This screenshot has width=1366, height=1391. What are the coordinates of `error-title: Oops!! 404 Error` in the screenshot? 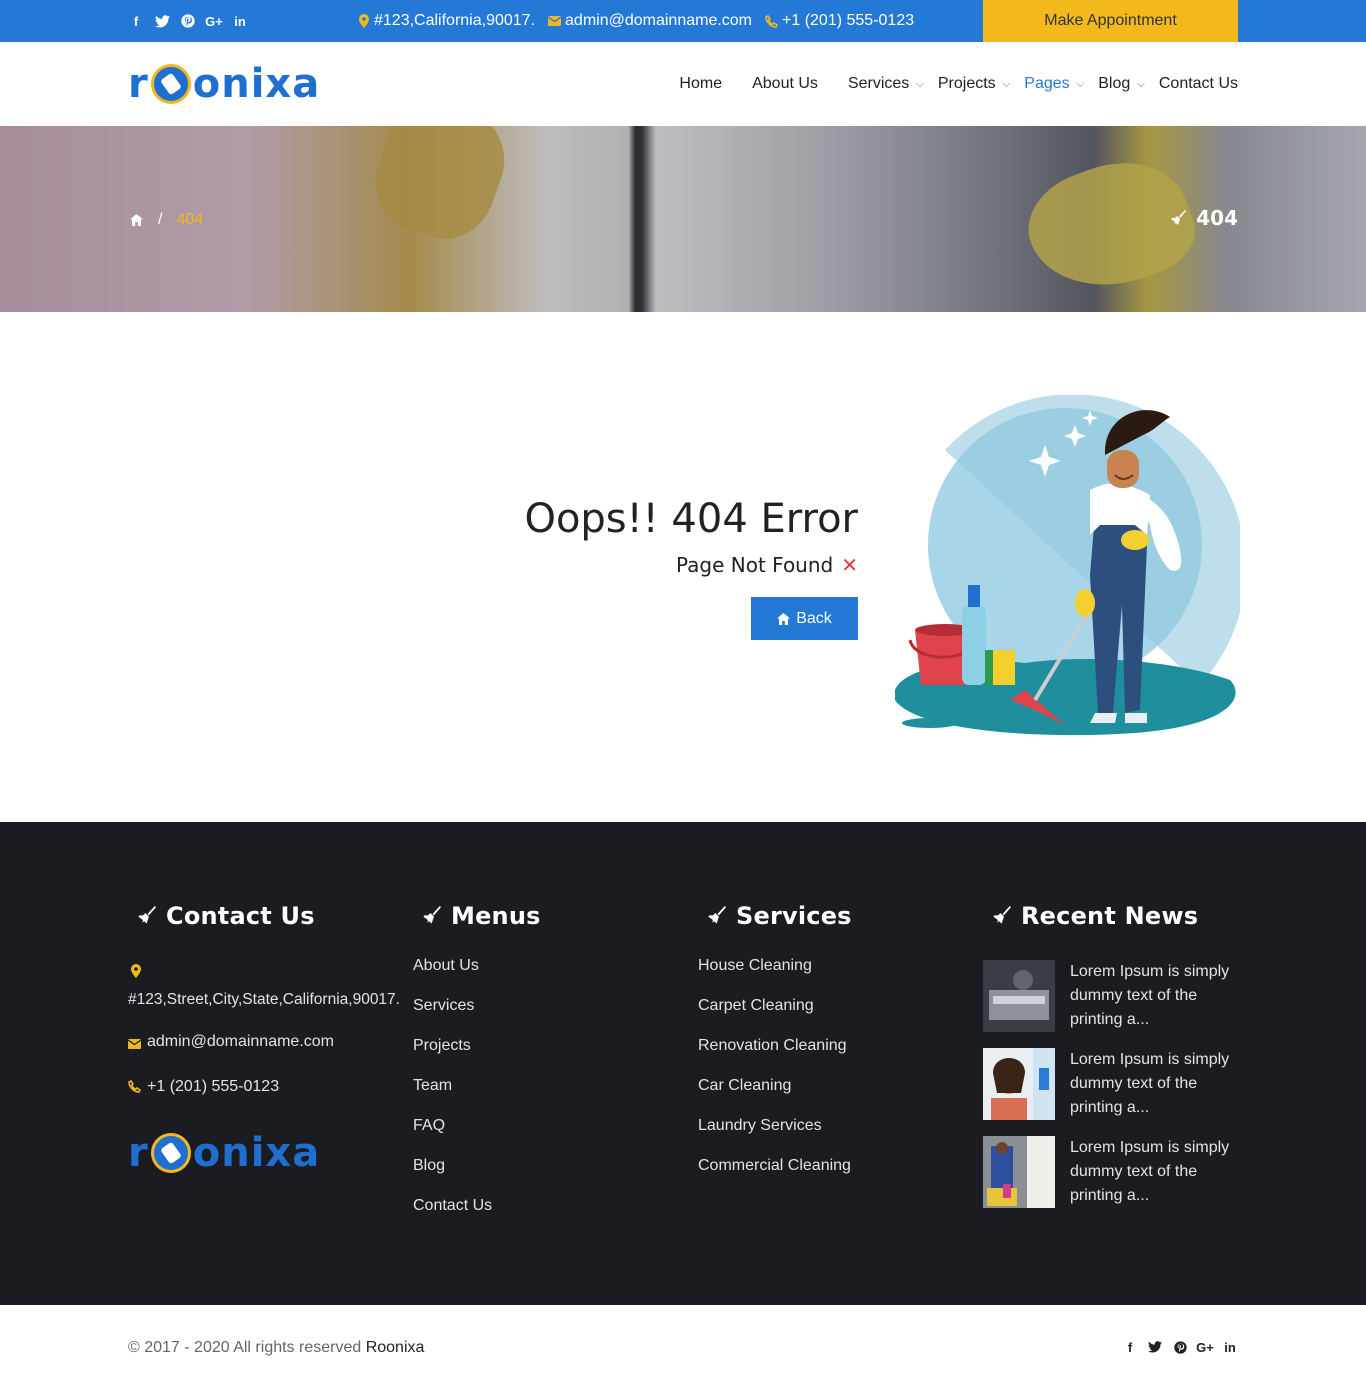 It's located at (691, 519).